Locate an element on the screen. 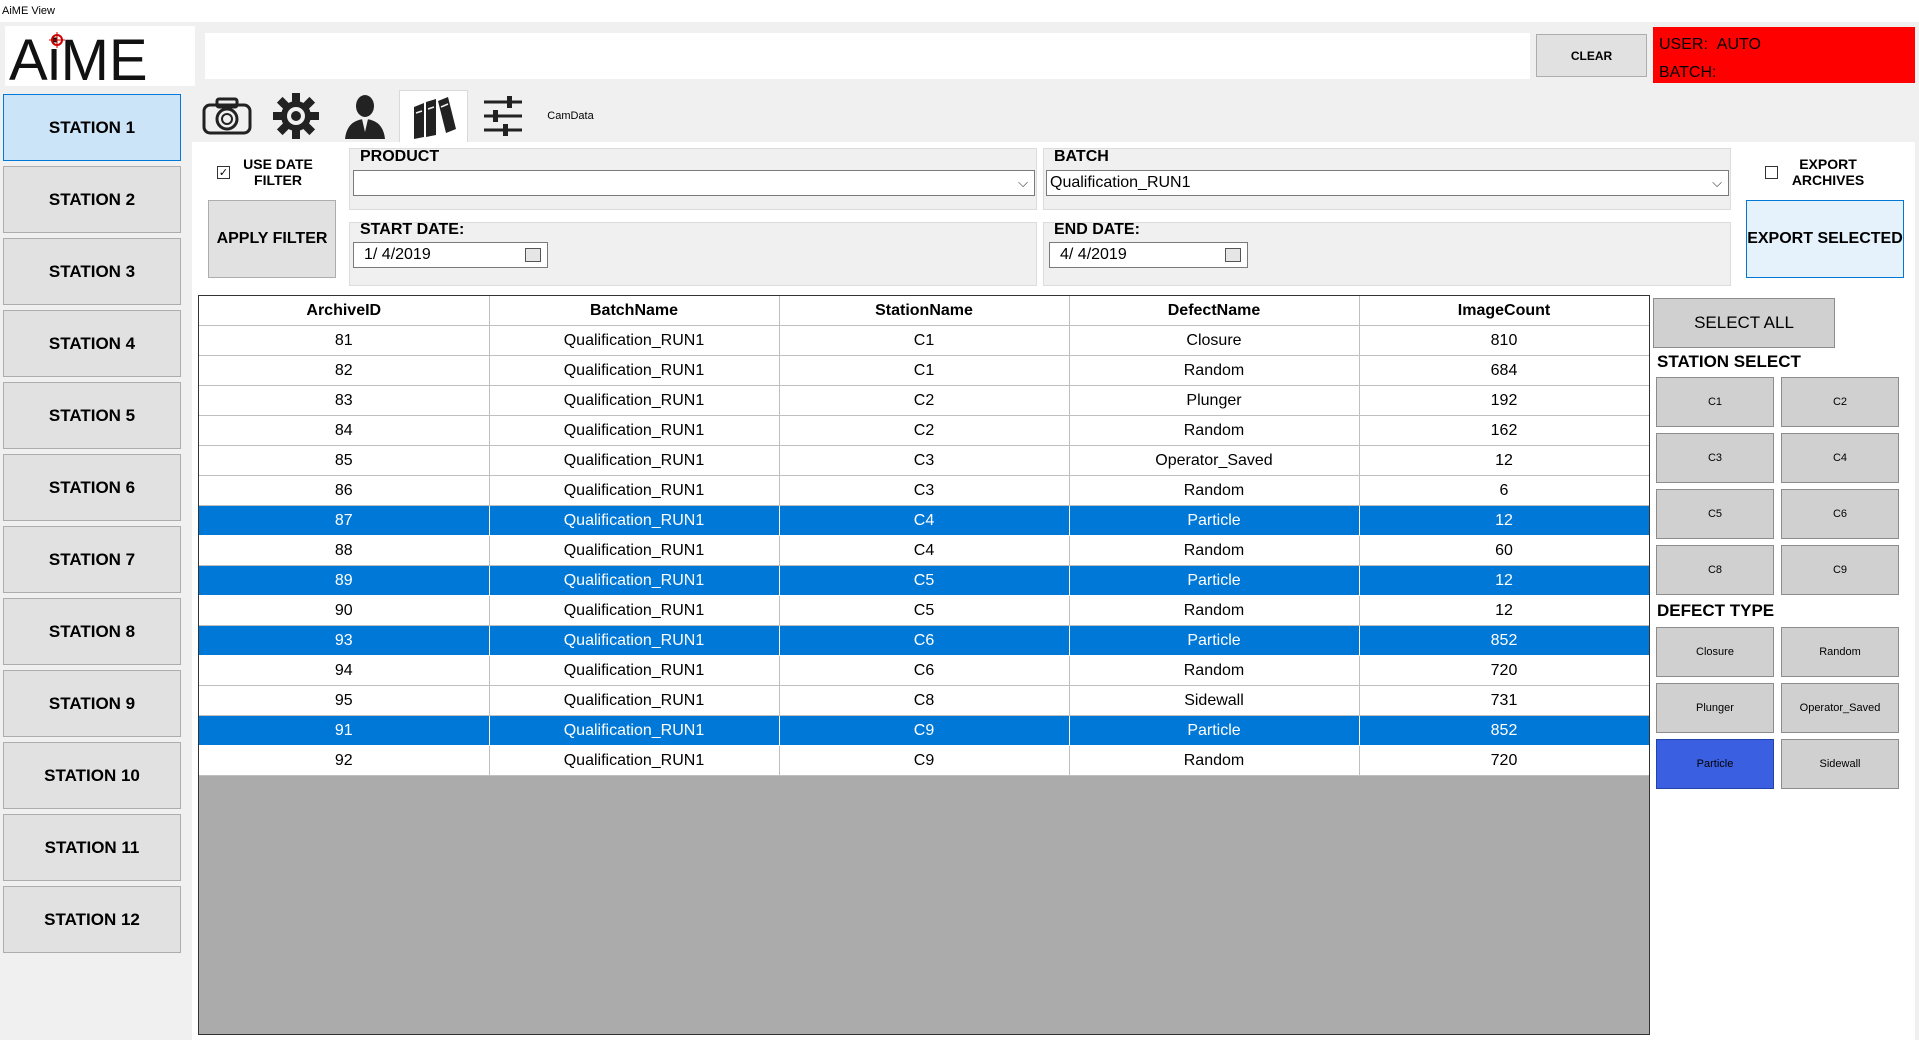 The height and width of the screenshot is (1040, 1919). defect-closure-button: Closure is located at coordinates (1715, 652).